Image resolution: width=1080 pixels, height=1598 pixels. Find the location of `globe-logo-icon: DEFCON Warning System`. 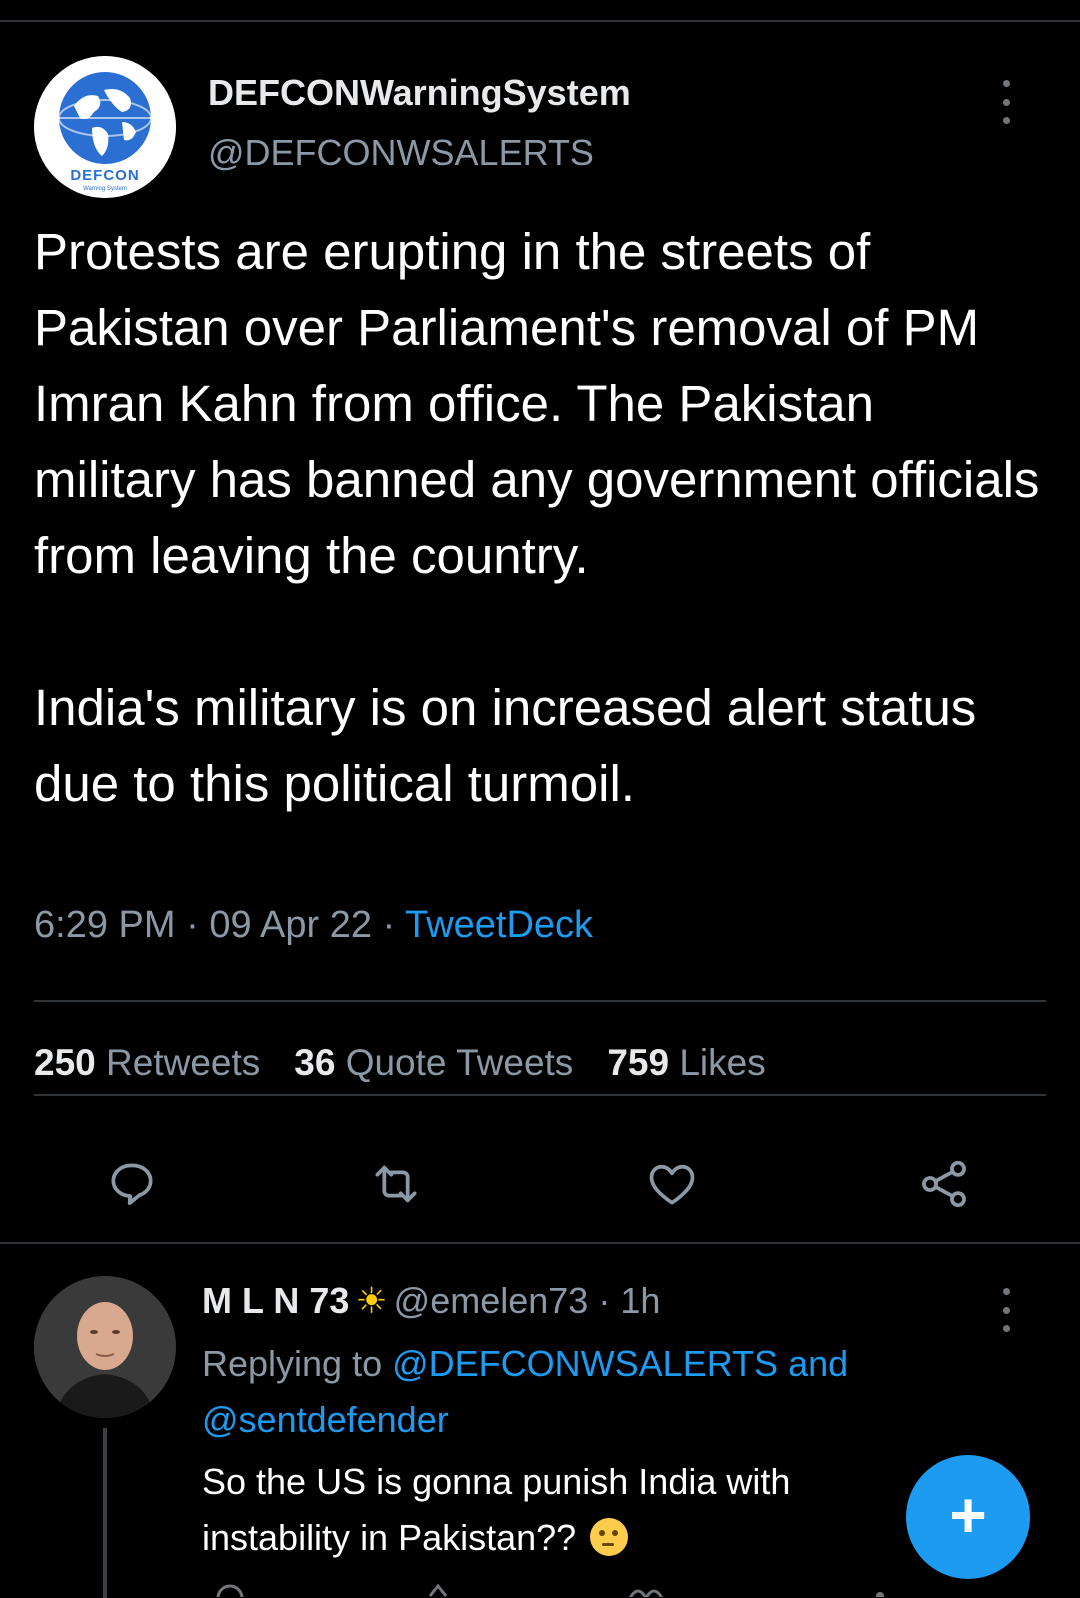

globe-logo-icon: DEFCON Warning System is located at coordinates (105, 127).